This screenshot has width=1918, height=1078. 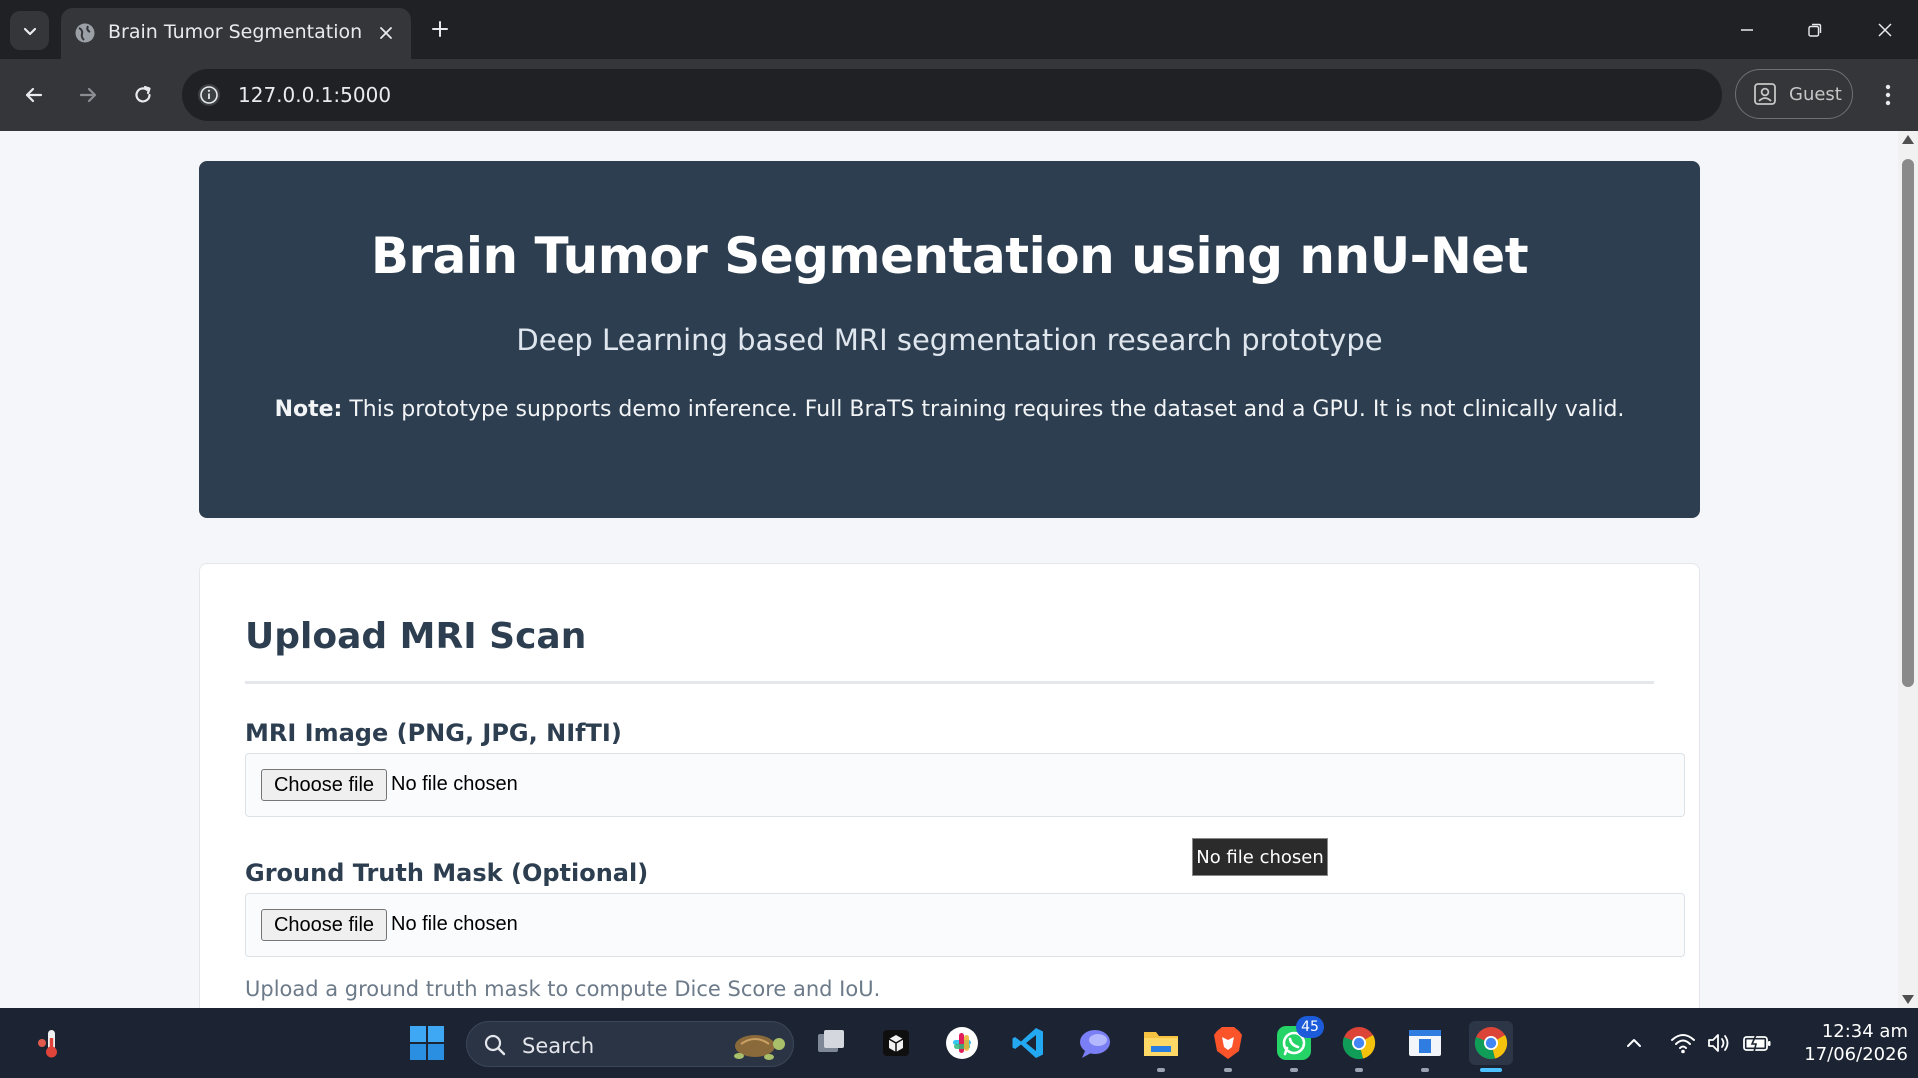 I want to click on arrow-right-icon, so click(x=88, y=95).